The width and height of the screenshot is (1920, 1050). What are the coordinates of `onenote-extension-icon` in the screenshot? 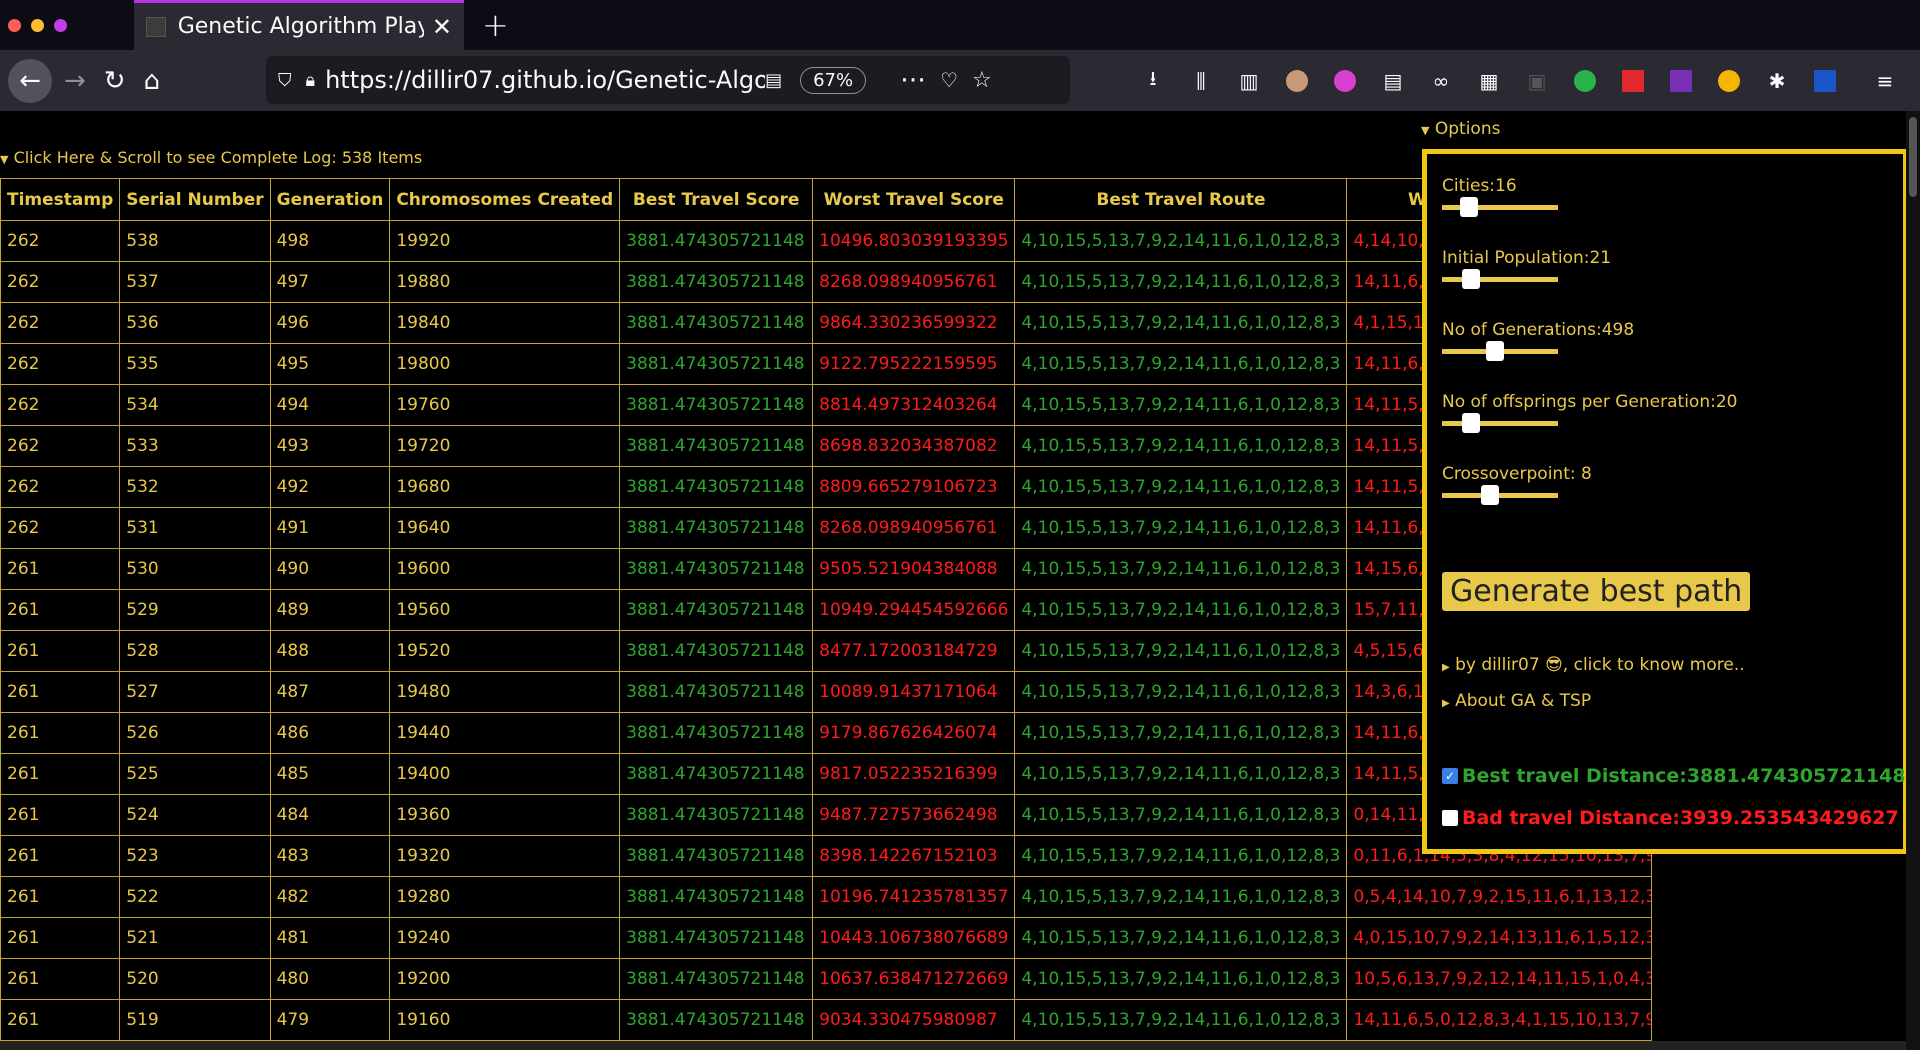 It's located at (1681, 81).